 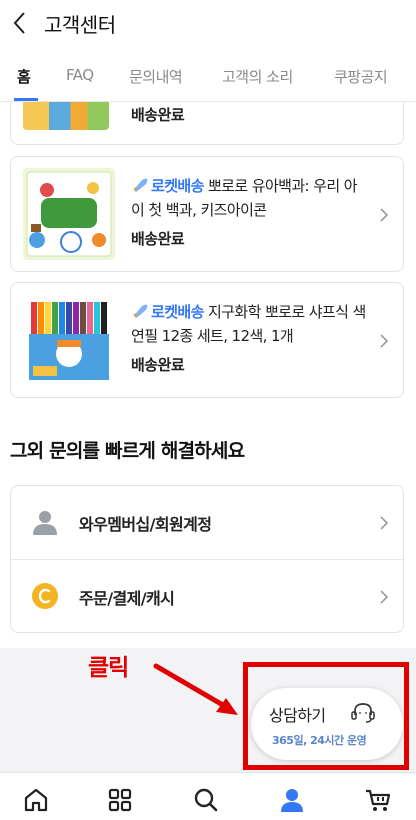 I want to click on search-icon, so click(x=206, y=800).